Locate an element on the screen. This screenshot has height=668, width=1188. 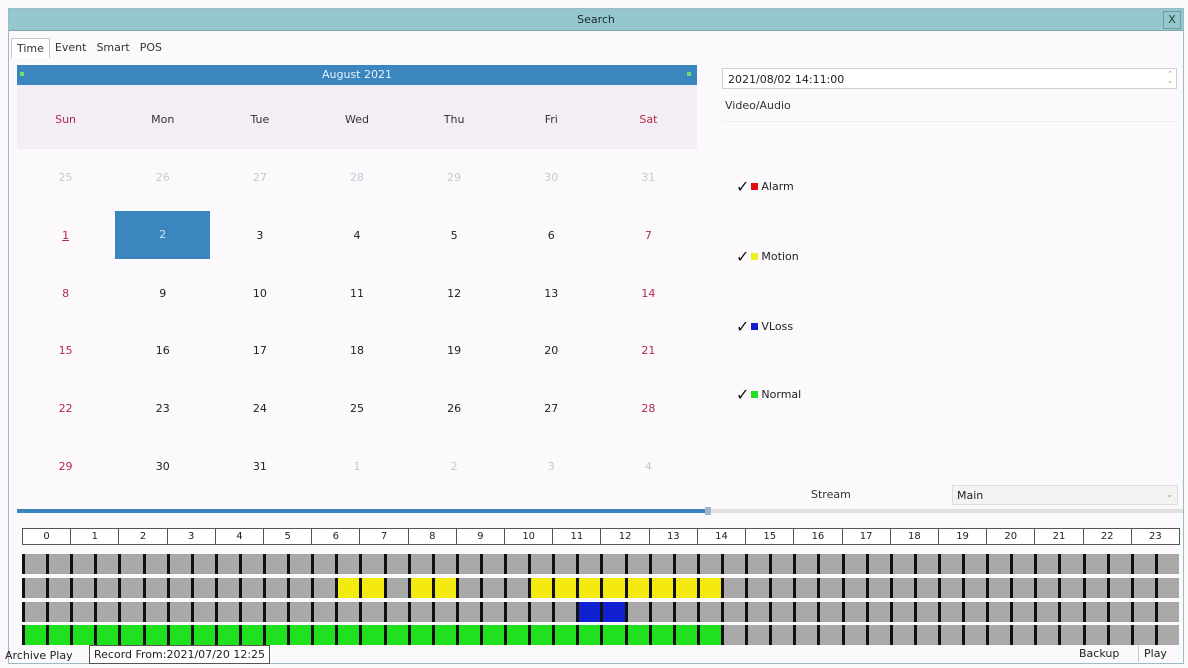
hour-label: 13 is located at coordinates (673, 536).